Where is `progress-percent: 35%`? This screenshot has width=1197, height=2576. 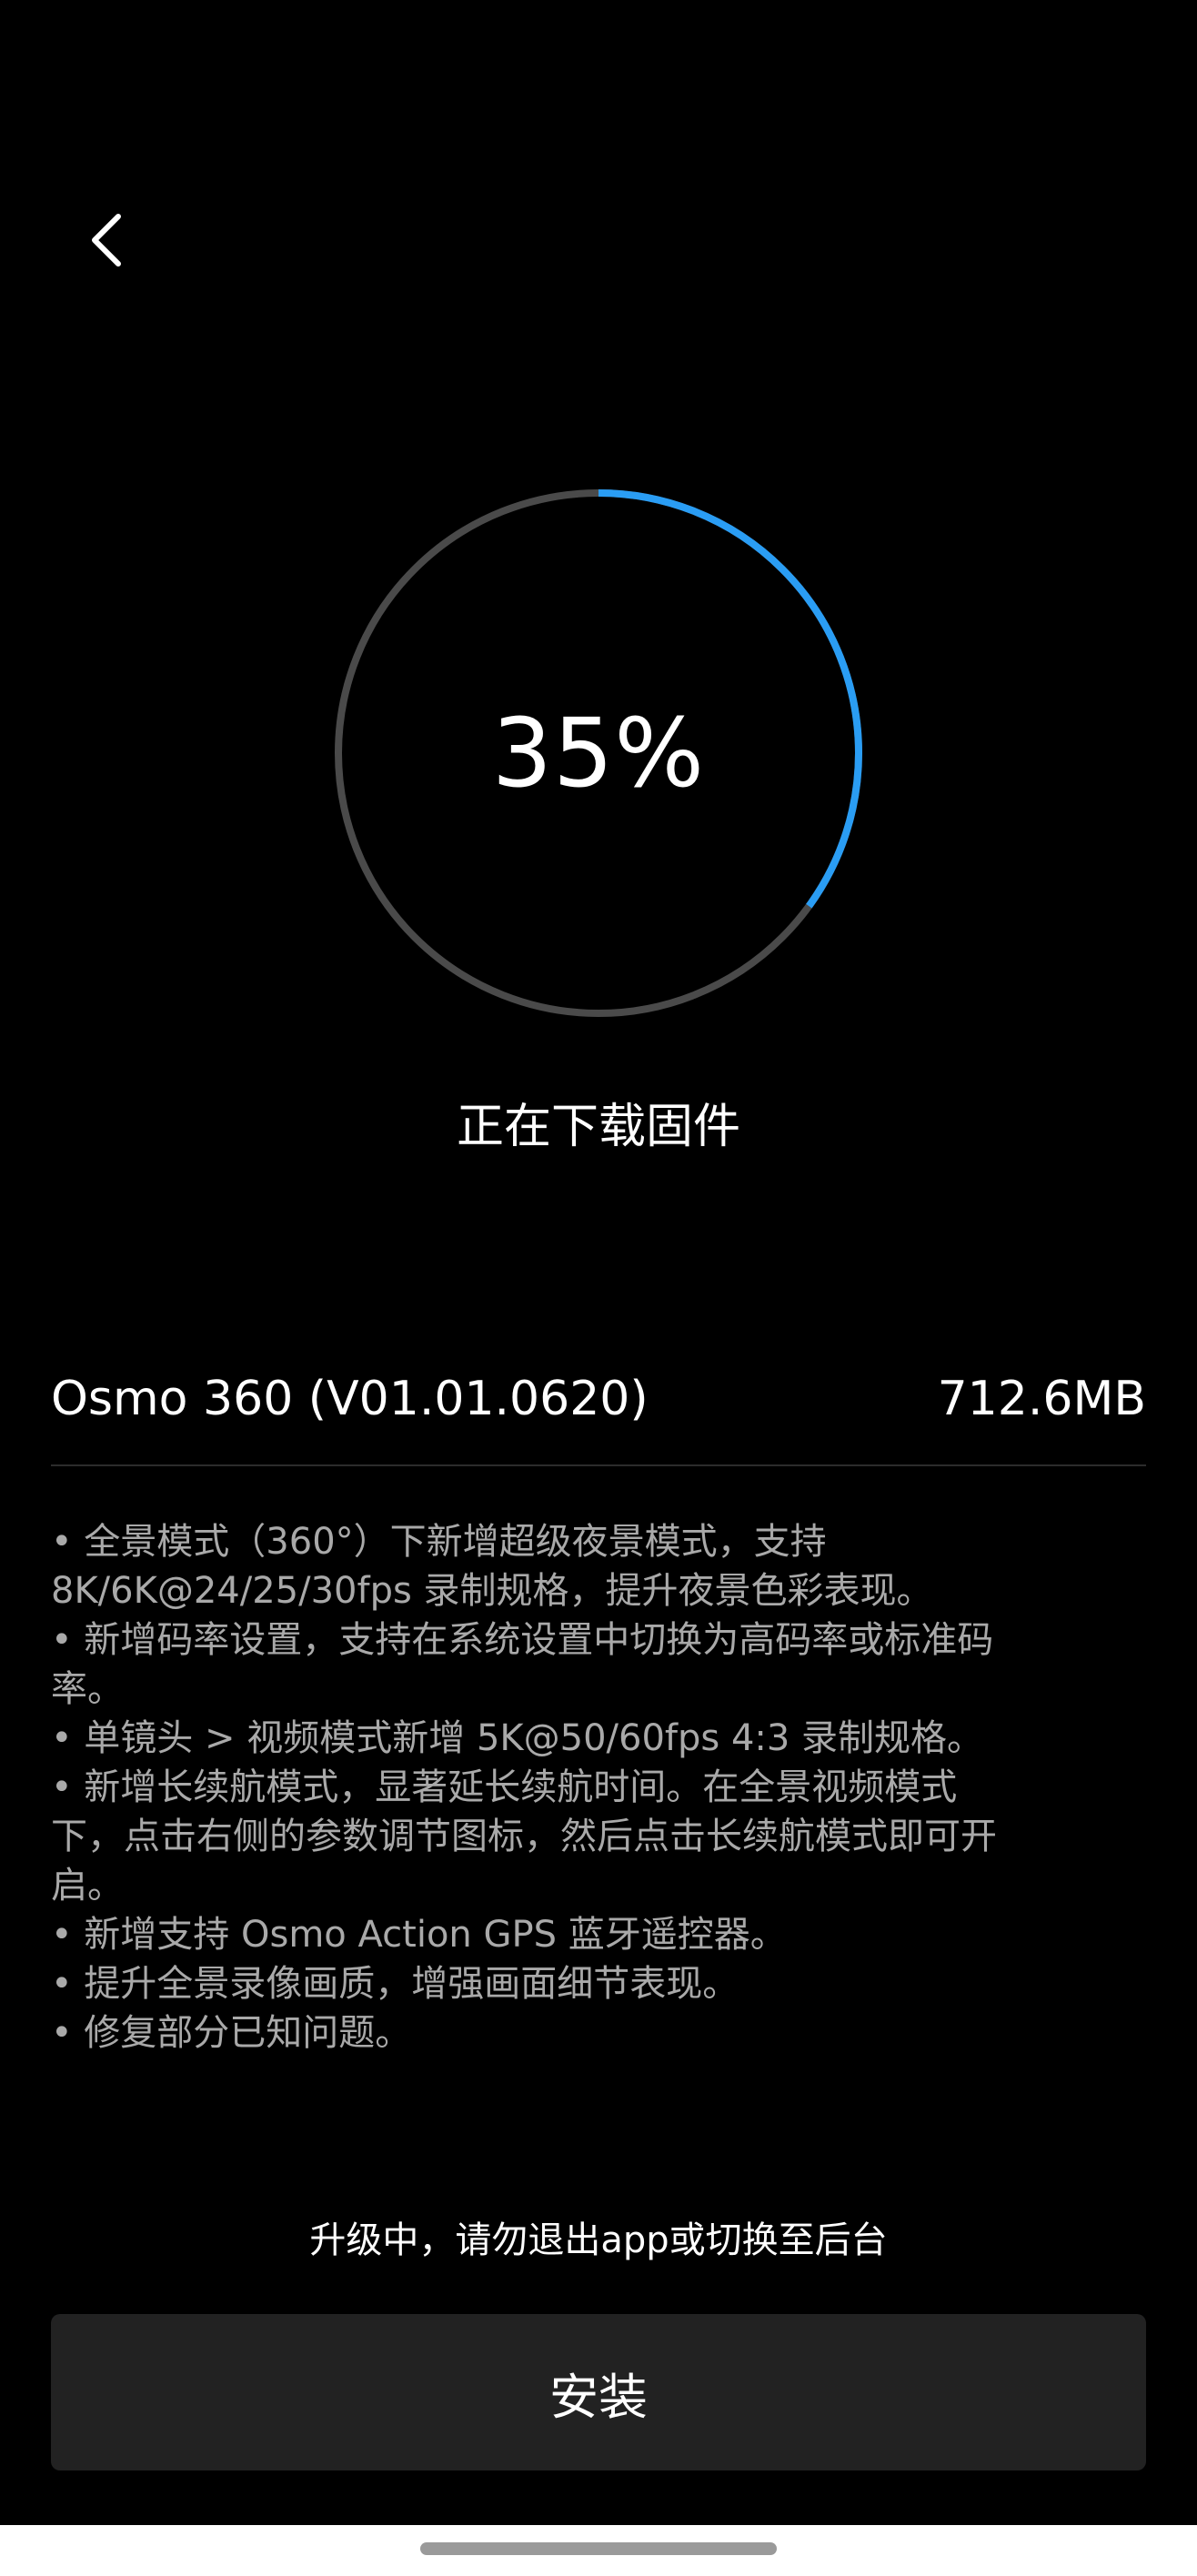
progress-percent: 35% is located at coordinates (598, 753).